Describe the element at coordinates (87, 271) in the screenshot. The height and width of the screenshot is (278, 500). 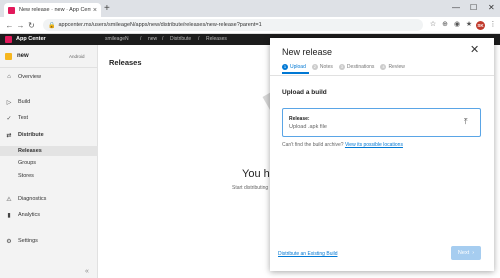
I see `collapse-sidebar-icon: «` at that location.